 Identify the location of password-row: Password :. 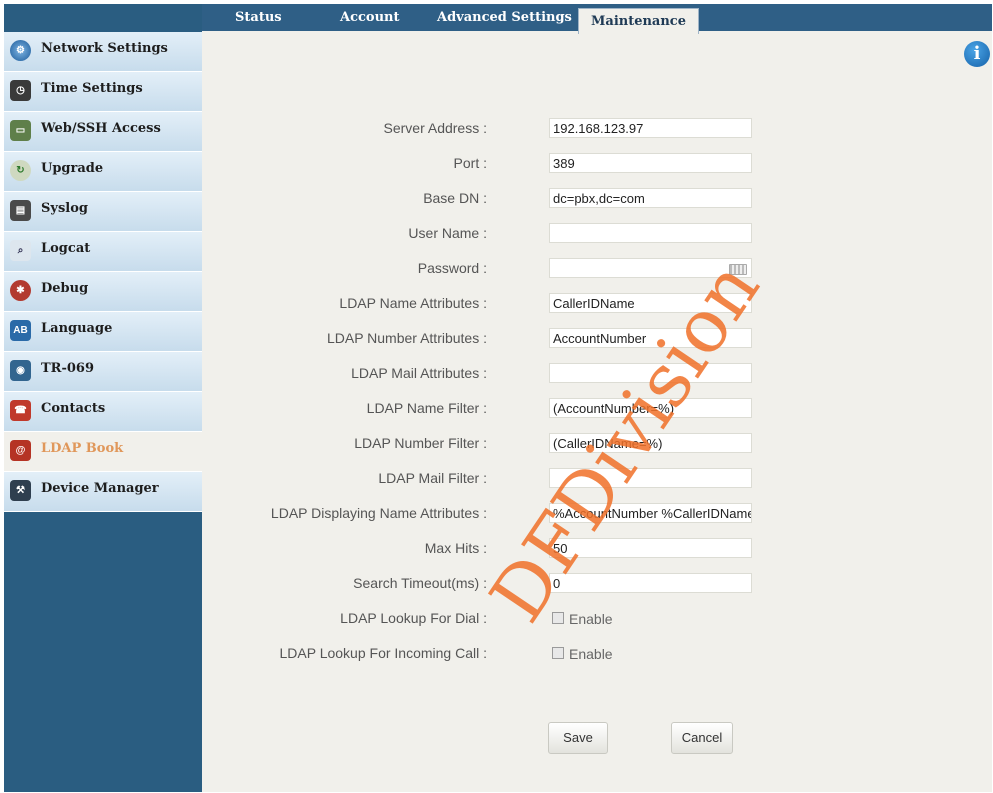
(592, 269).